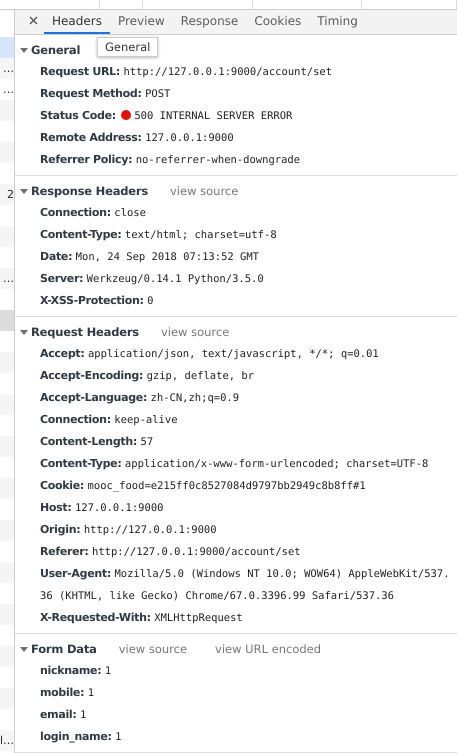 The height and width of the screenshot is (753, 457). I want to click on tab: Response, so click(209, 22).